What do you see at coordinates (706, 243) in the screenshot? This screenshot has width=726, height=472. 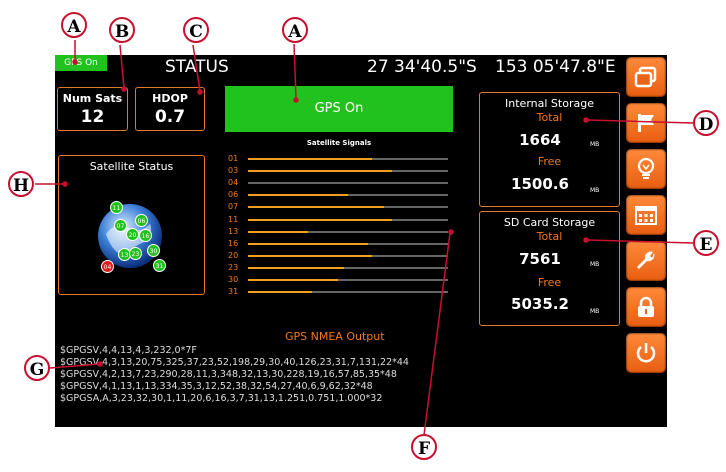 I see `callout-e: E` at bounding box center [706, 243].